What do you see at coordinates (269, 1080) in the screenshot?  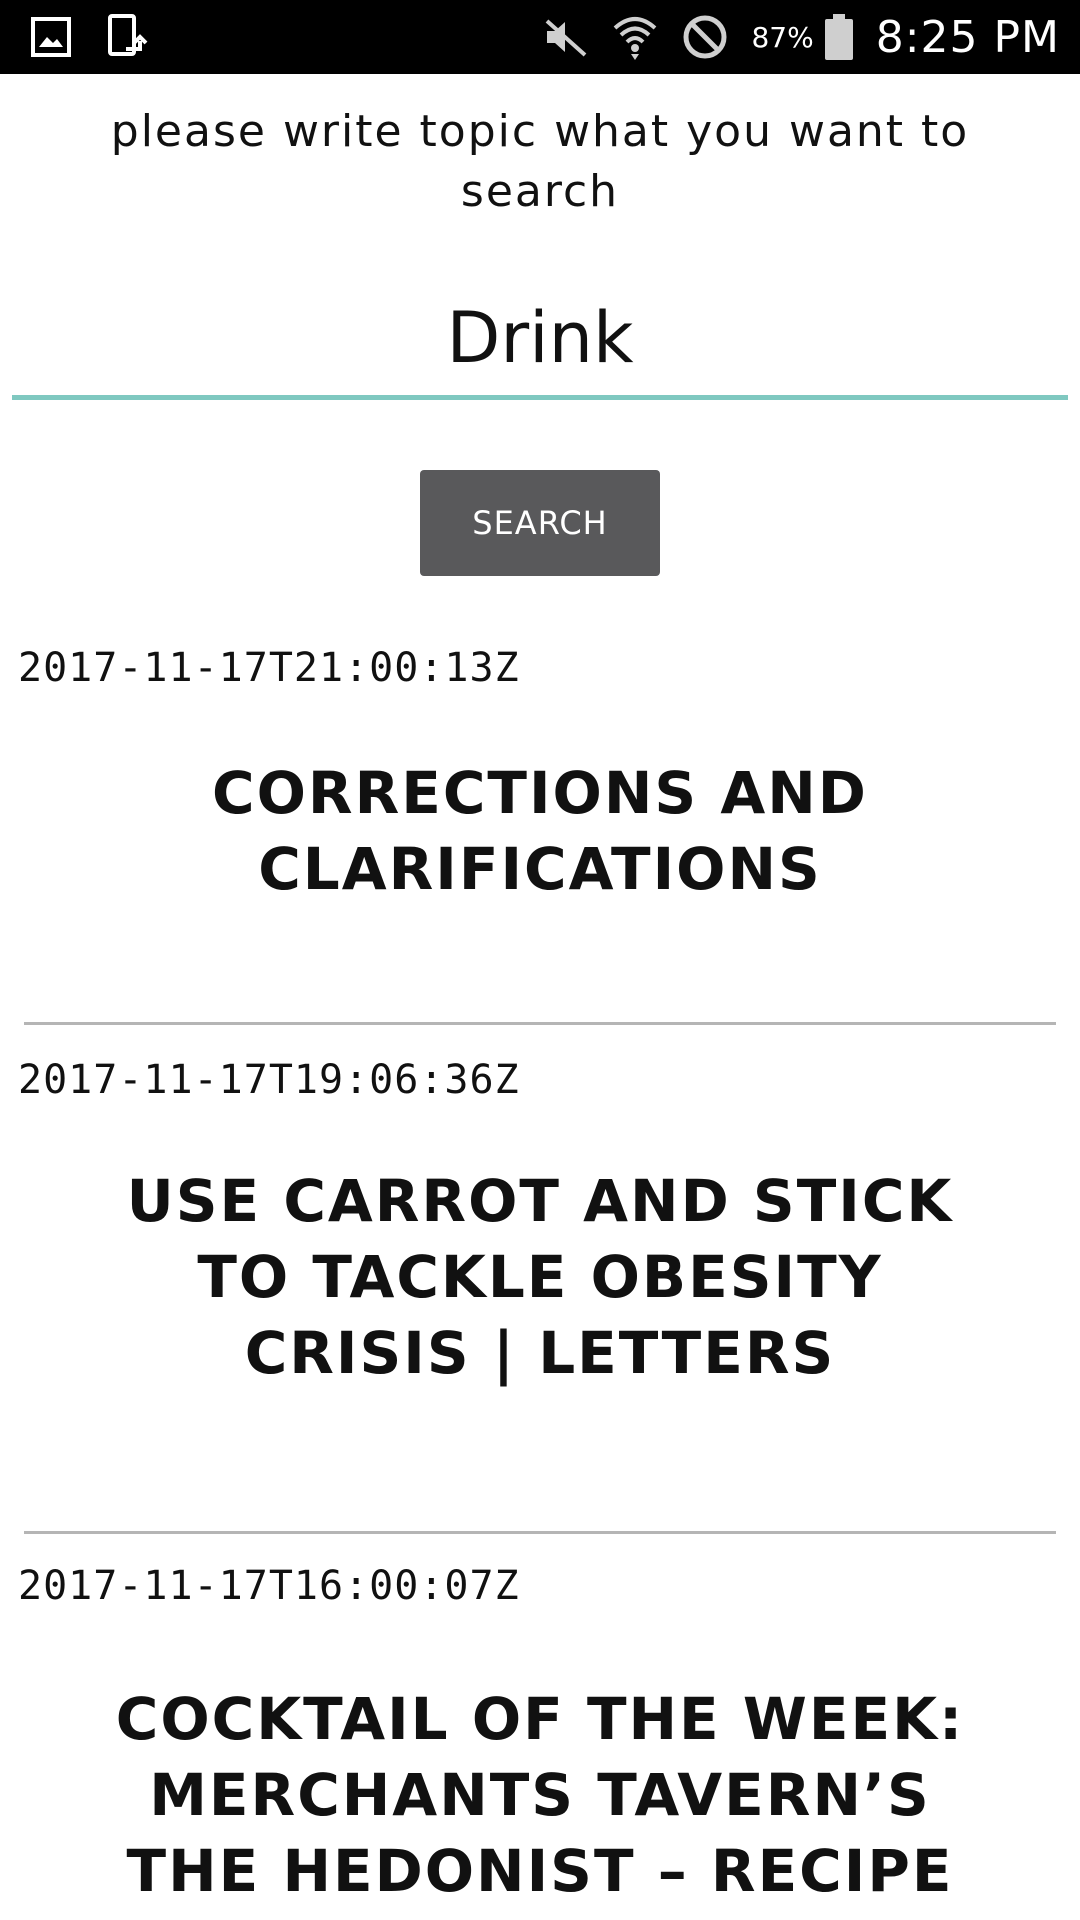 I see `result-date: 2017-11-17T19:06:36Z` at bounding box center [269, 1080].